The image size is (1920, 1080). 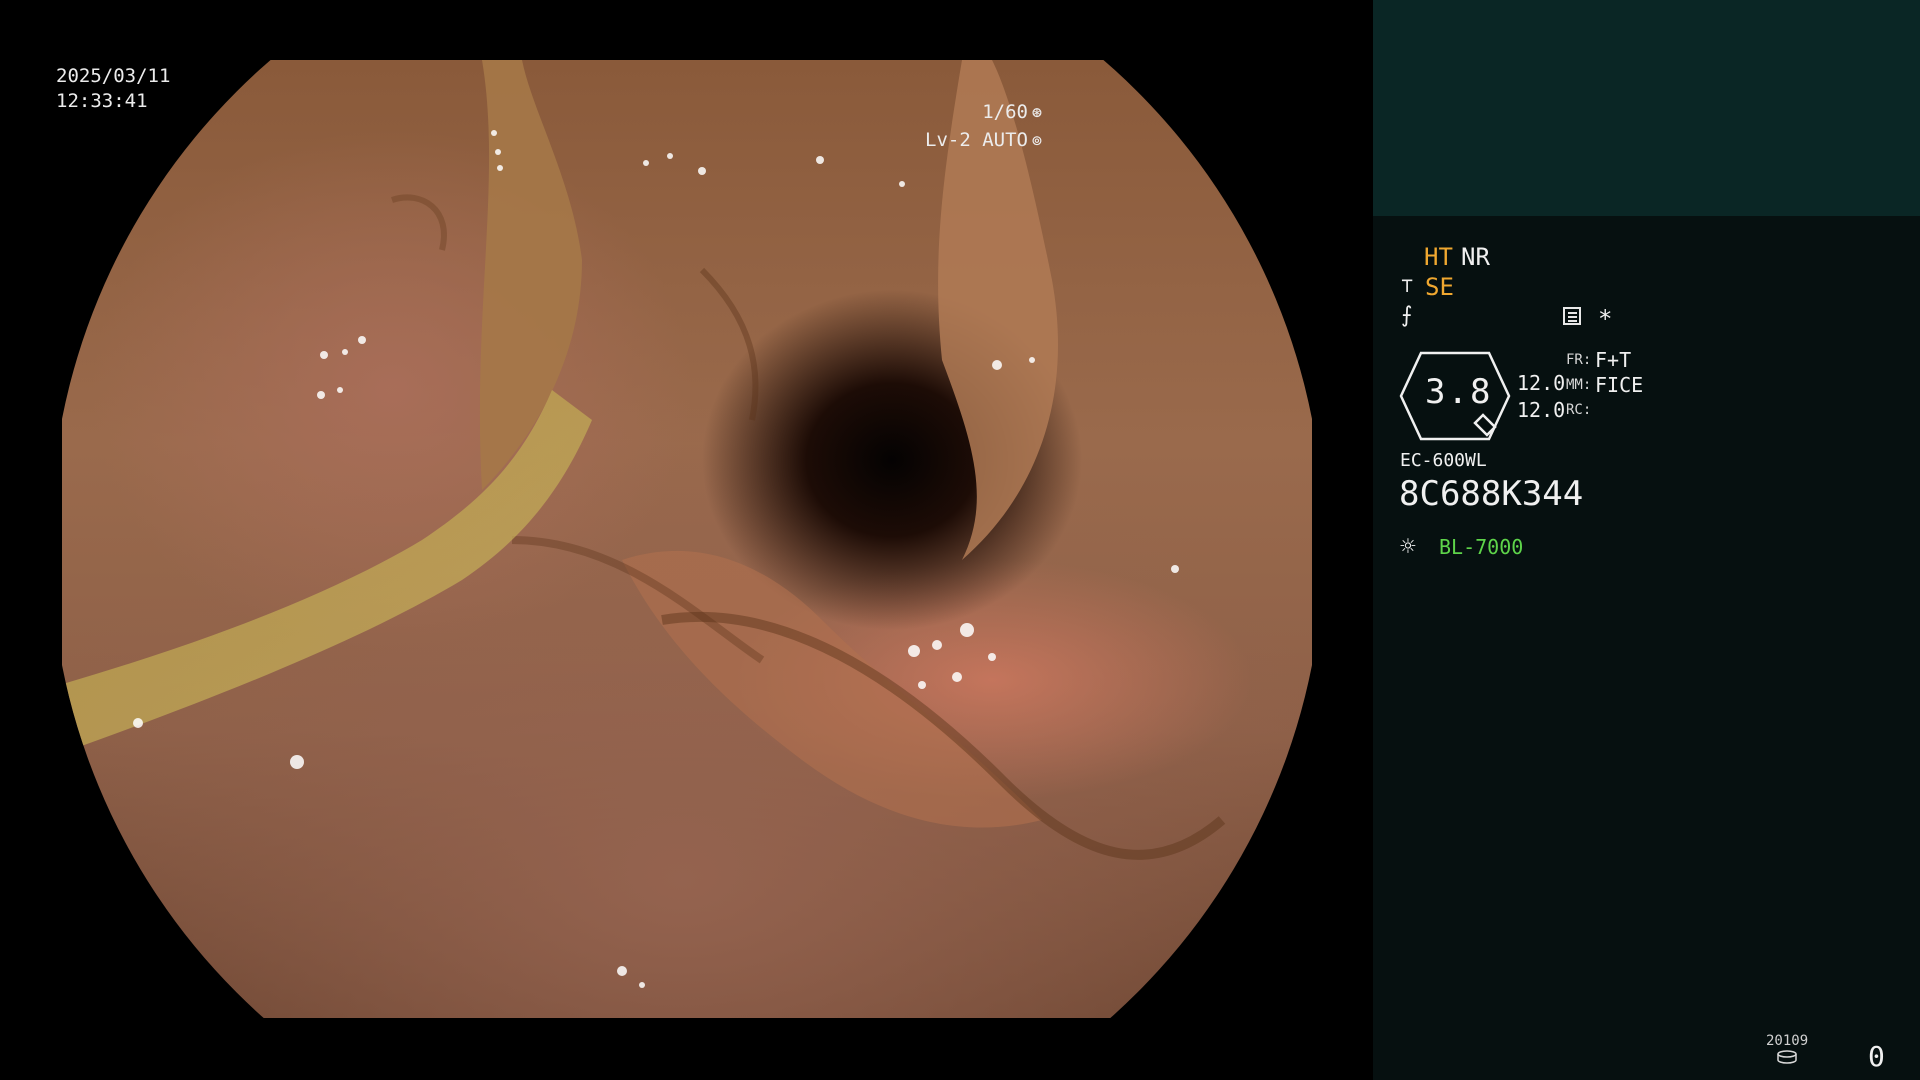 I want to click on iris-icon: ⊚, so click(x=1037, y=141).